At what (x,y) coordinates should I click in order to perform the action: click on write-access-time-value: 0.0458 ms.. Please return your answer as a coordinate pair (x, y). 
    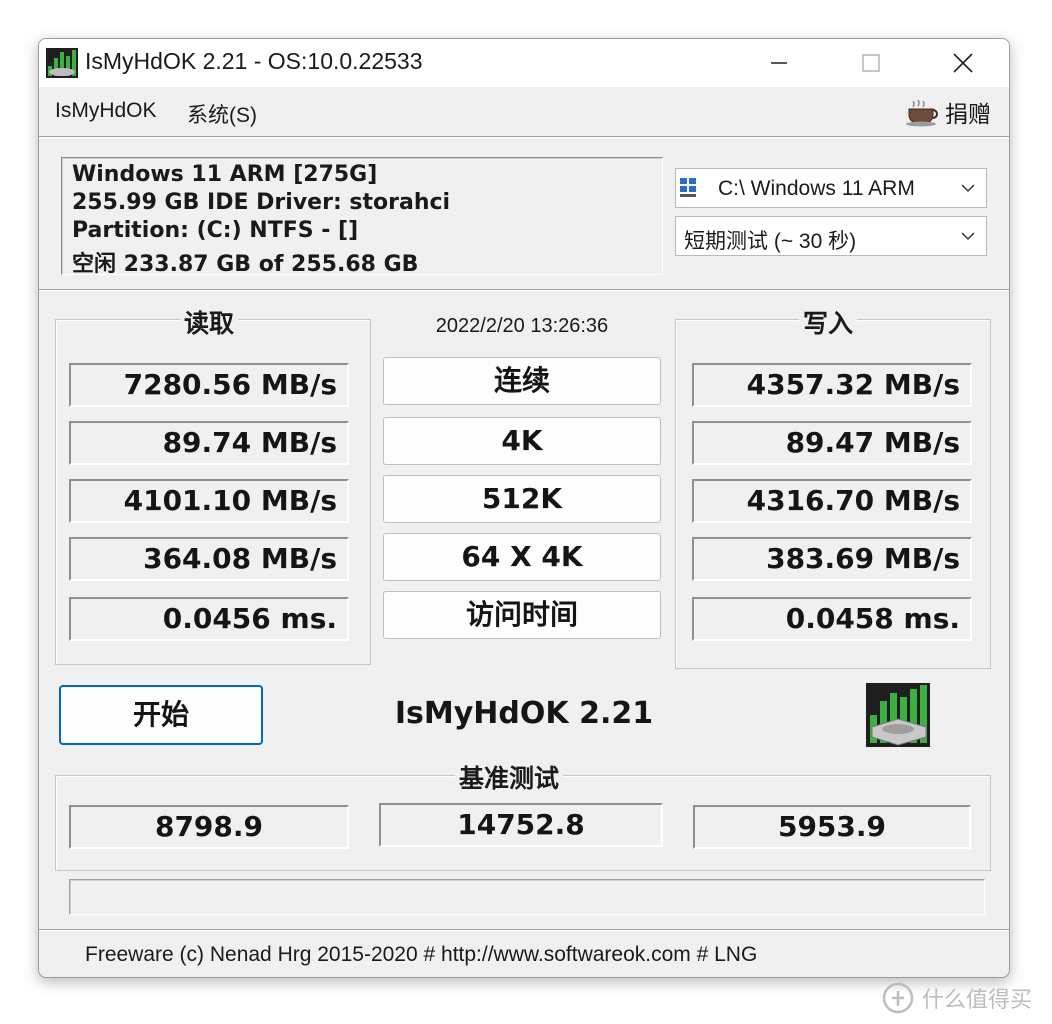
    Looking at the image, I should click on (832, 619).